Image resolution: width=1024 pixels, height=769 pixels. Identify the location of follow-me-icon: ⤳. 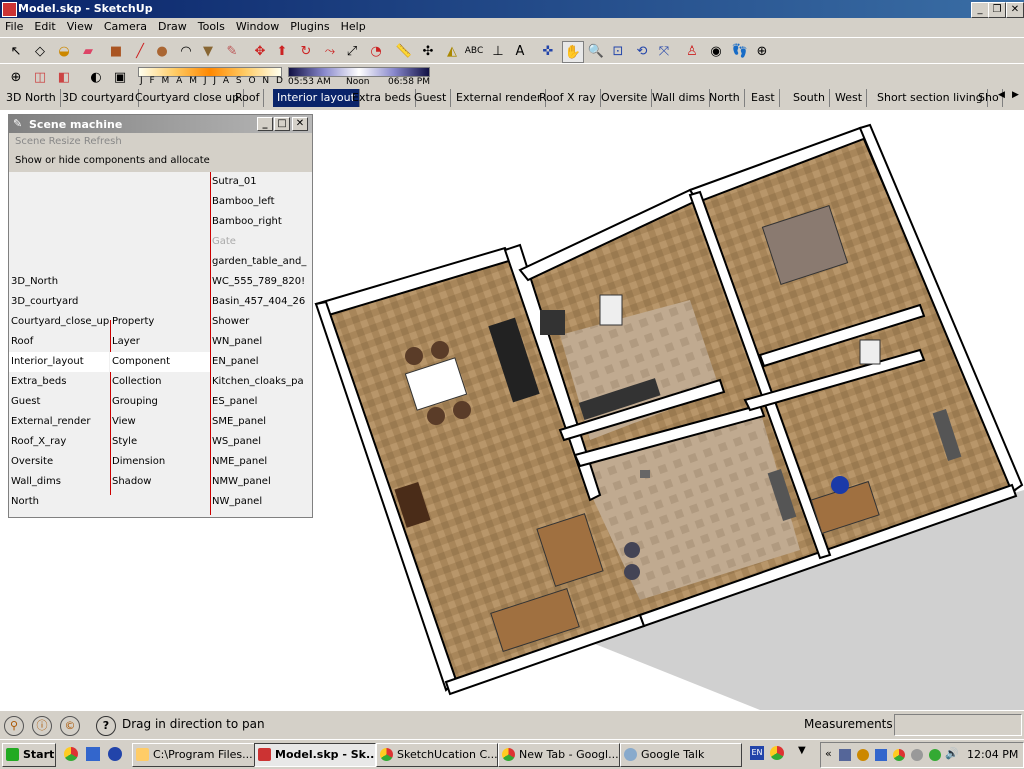
(330, 51).